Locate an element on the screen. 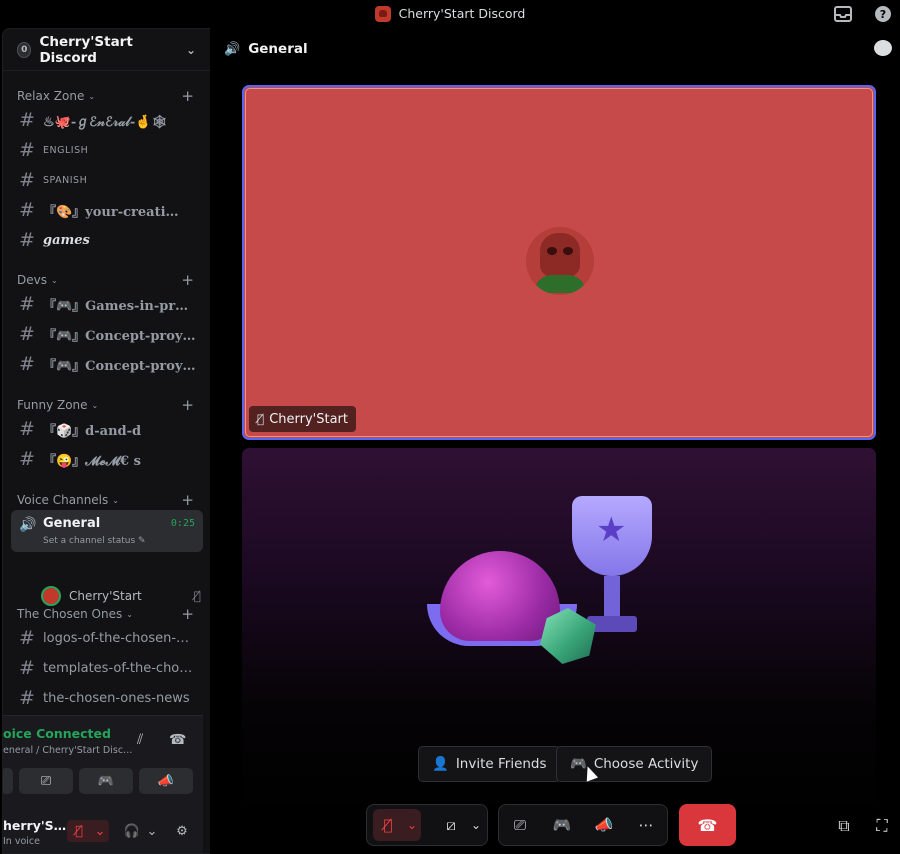 The height and width of the screenshot is (854, 900). category-voice-channels: Voice Channels ⌄ + is located at coordinates (105, 500).